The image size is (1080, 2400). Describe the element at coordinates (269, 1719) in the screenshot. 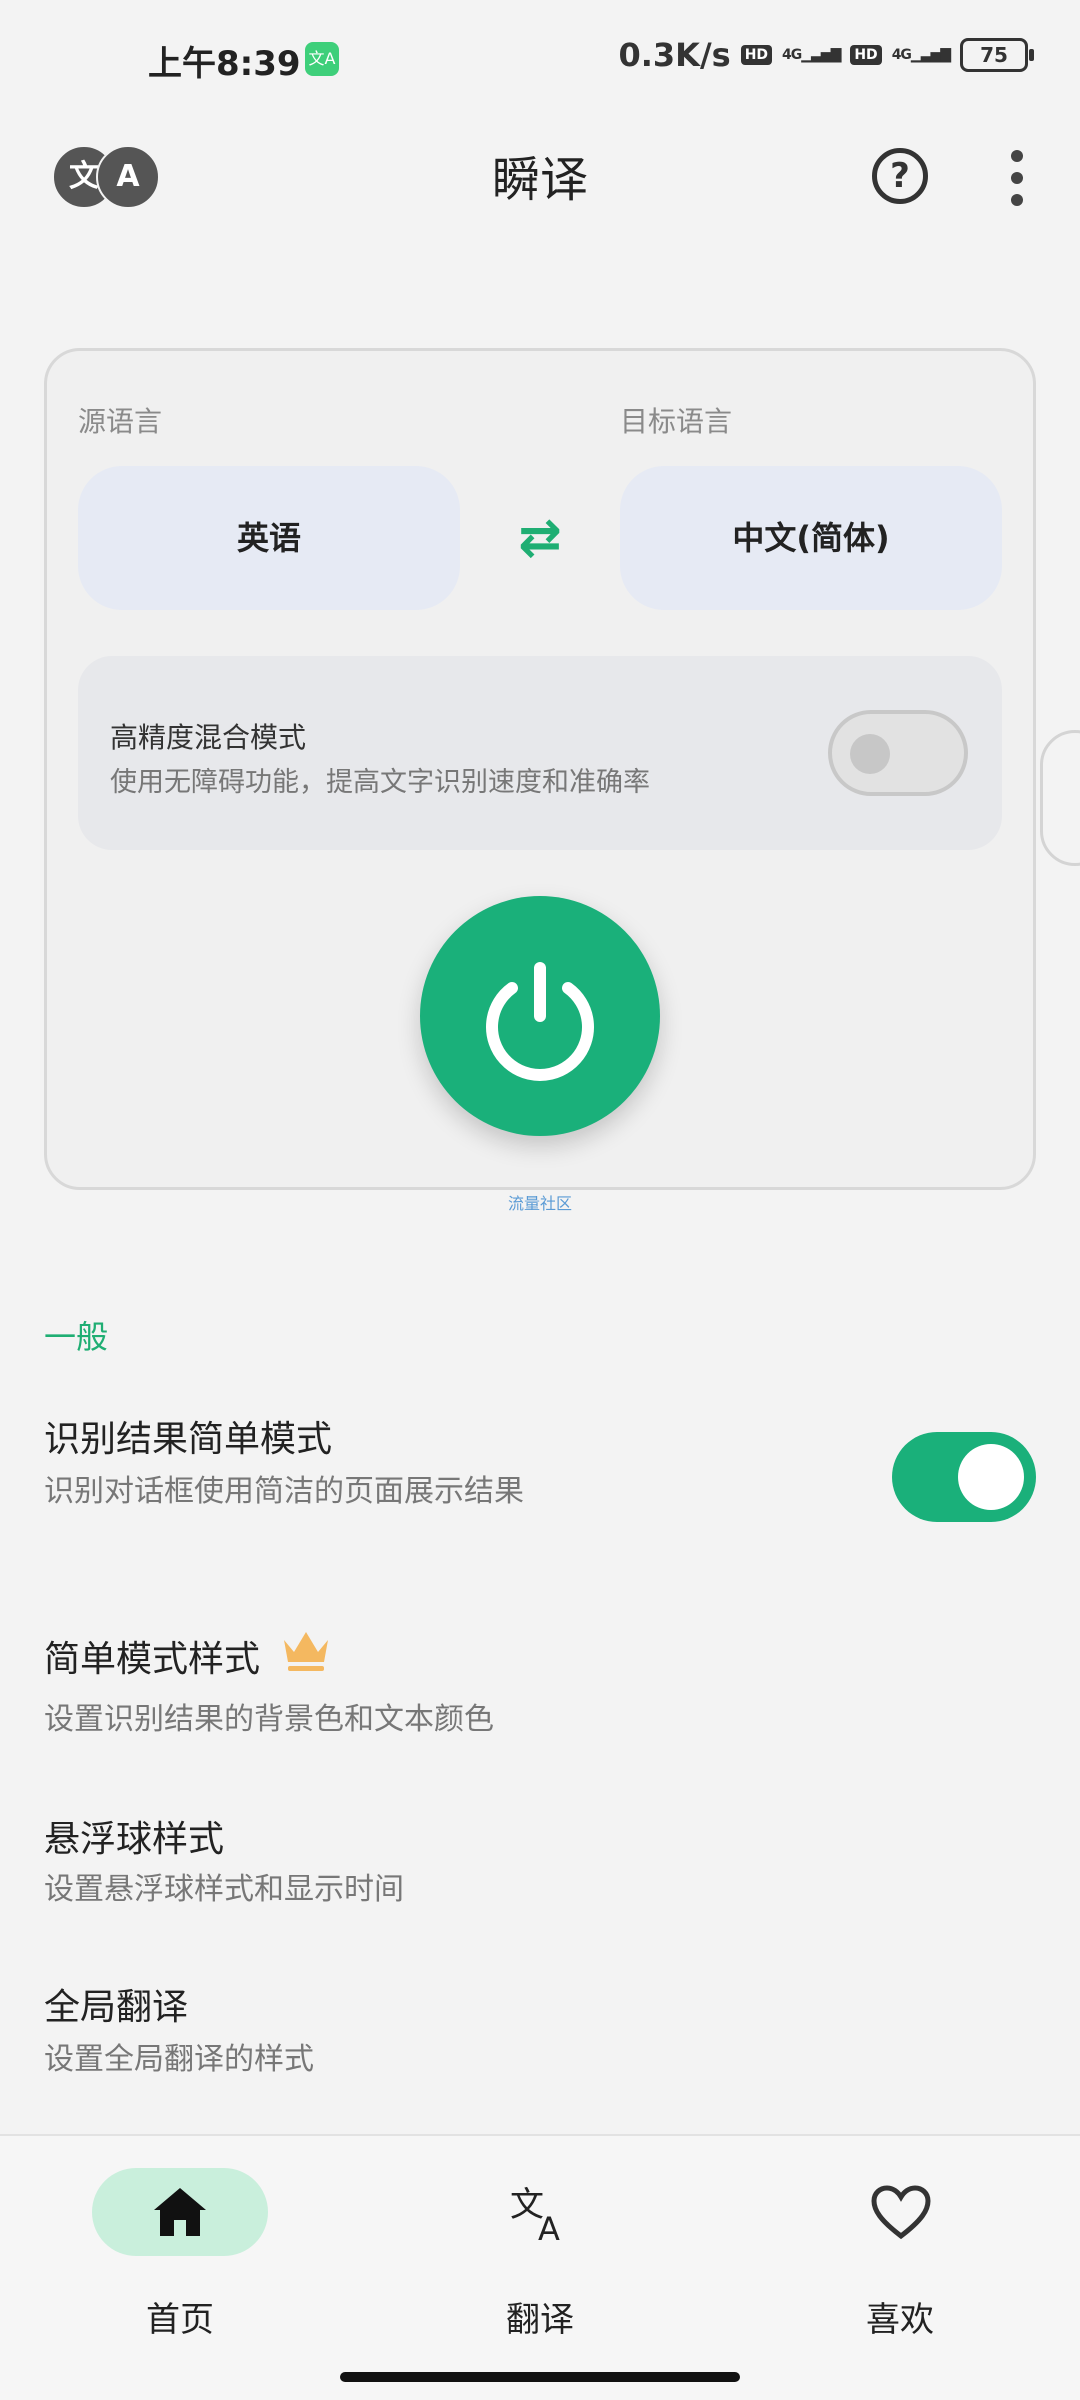

I see `setting-desc-simple-style: 设置识别结果的背景色和文本颜色` at that location.